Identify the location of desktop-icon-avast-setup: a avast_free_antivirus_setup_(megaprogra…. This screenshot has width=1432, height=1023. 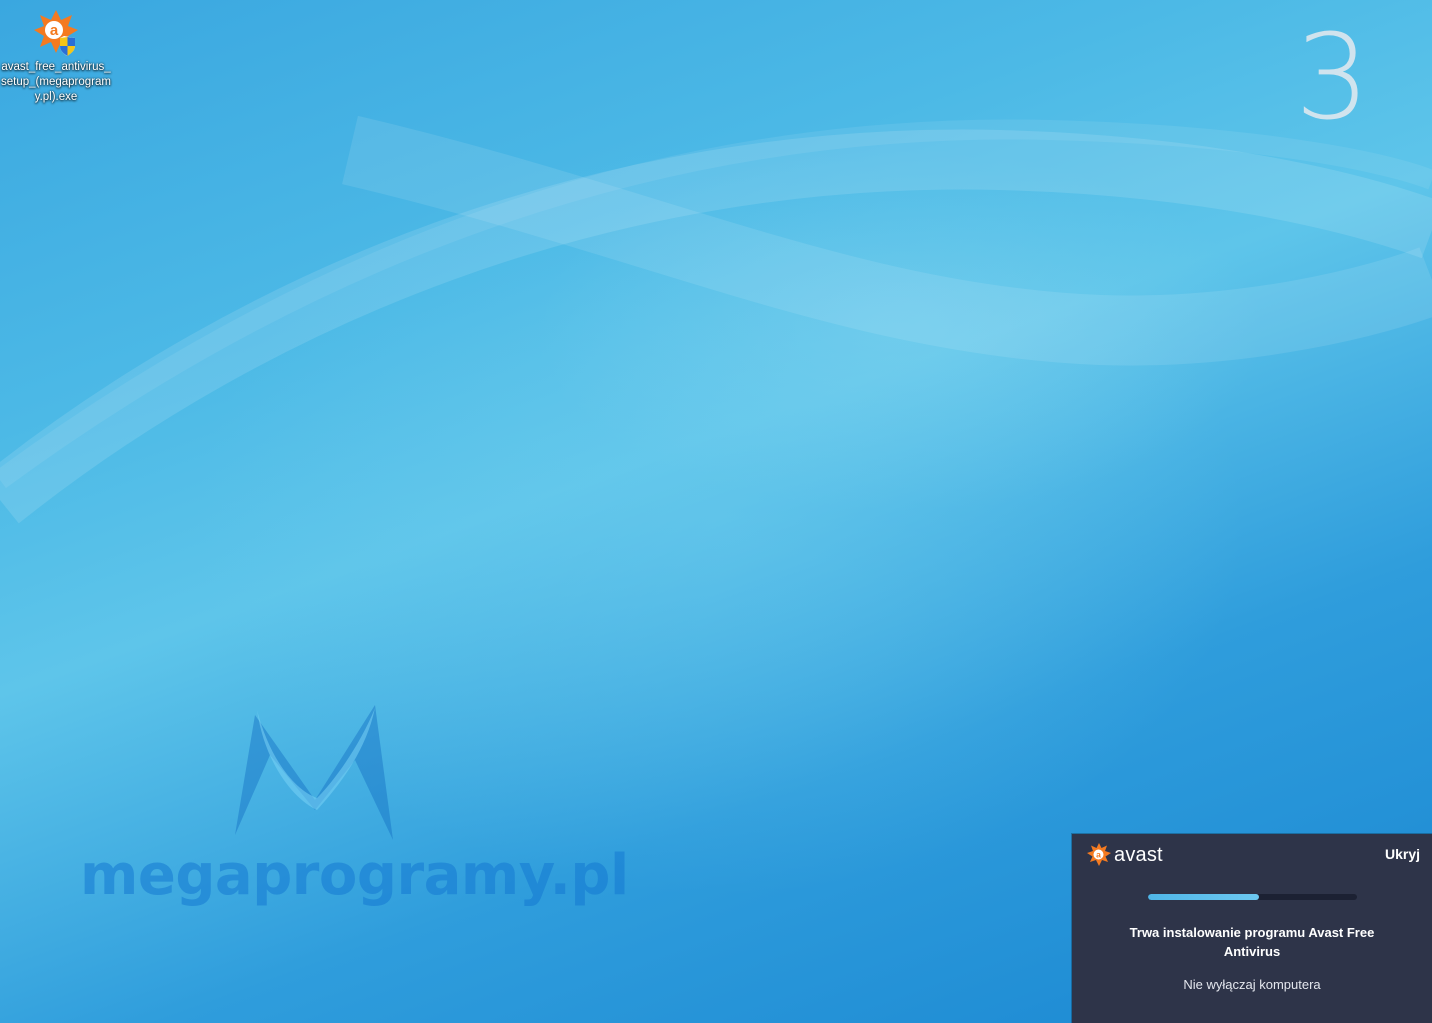
(56, 55).